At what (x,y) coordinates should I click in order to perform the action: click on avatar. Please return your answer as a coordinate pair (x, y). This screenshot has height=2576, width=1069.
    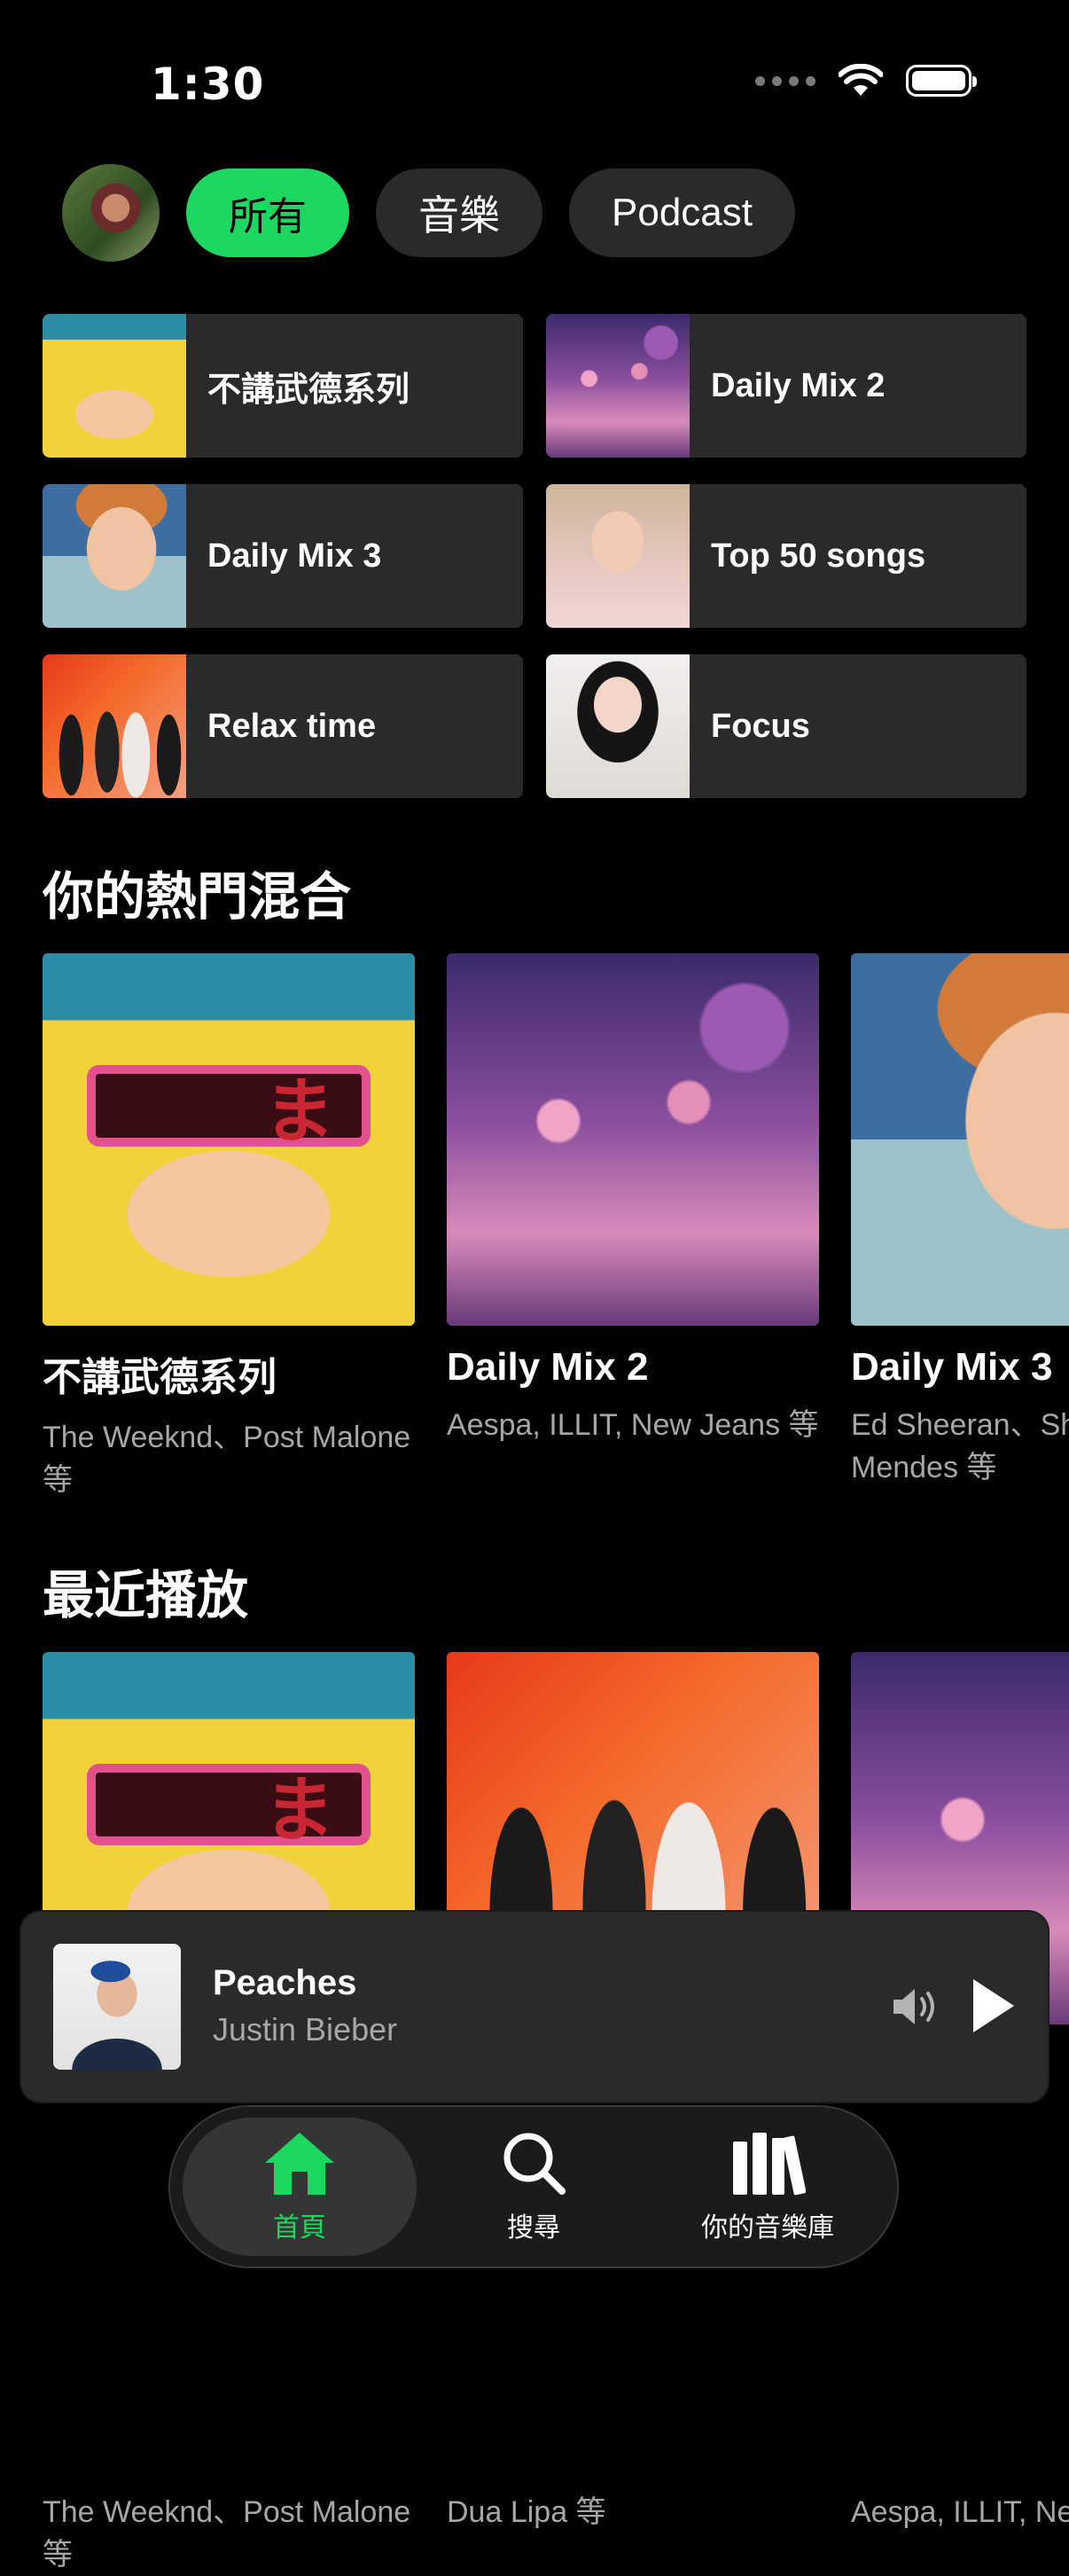
    Looking at the image, I should click on (111, 213).